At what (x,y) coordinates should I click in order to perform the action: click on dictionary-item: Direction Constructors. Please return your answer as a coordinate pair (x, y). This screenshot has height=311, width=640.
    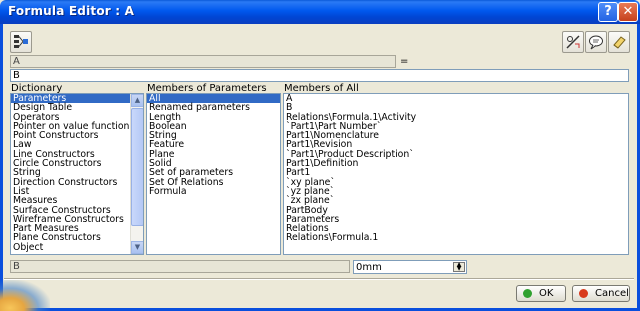
    Looking at the image, I should click on (77, 182).